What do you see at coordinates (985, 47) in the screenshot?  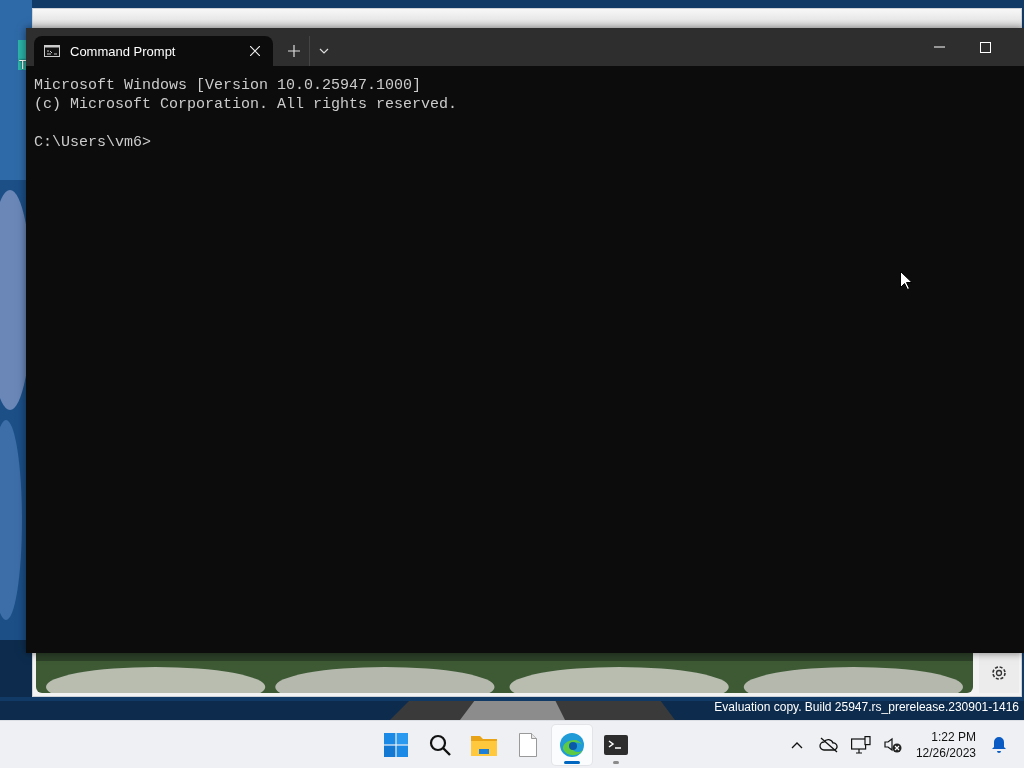 I see `maximize-icon` at bounding box center [985, 47].